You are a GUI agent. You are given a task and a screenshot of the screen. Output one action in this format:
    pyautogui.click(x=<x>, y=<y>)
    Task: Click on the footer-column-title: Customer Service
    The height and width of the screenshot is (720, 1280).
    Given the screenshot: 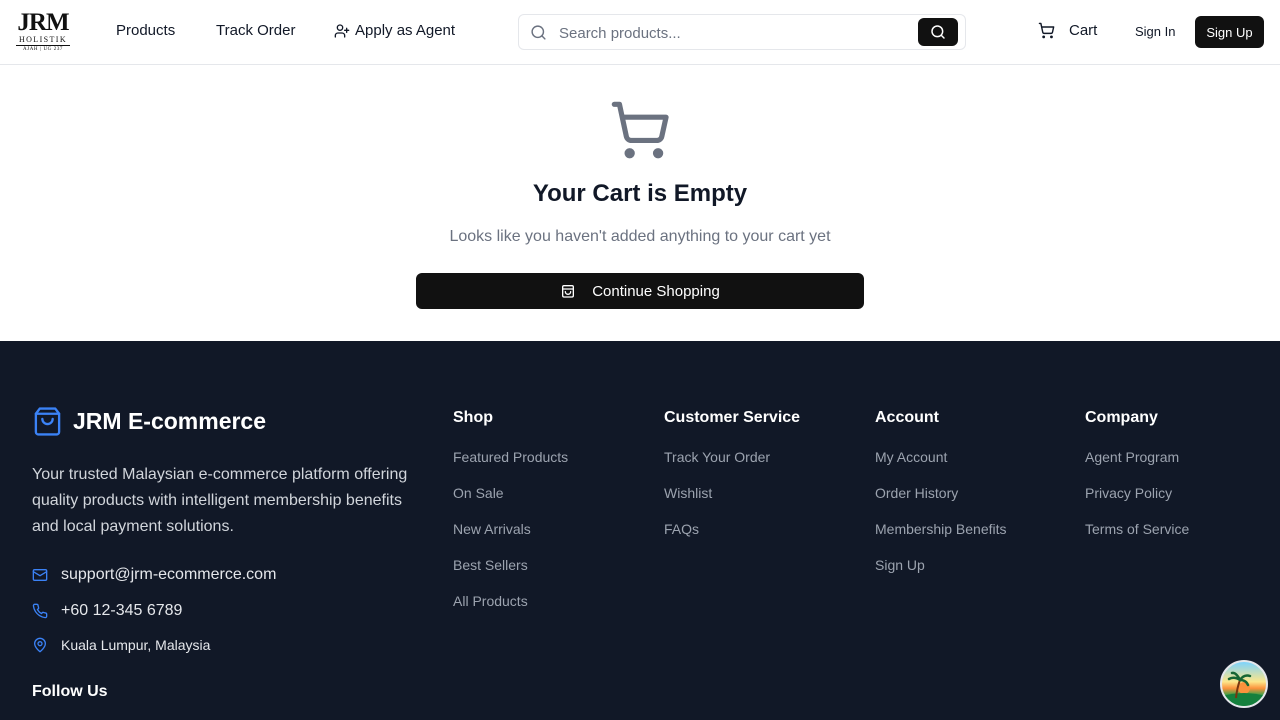 What is the action you would take?
    pyautogui.click(x=732, y=417)
    